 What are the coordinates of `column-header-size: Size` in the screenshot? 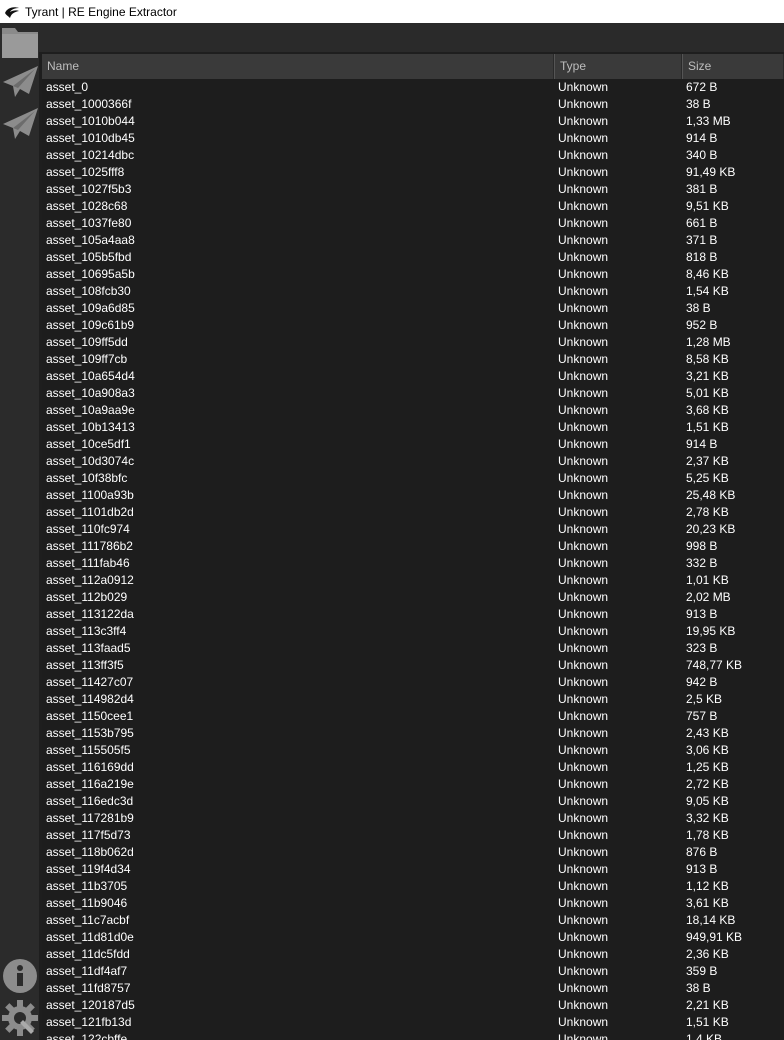 It's located at (733, 66).